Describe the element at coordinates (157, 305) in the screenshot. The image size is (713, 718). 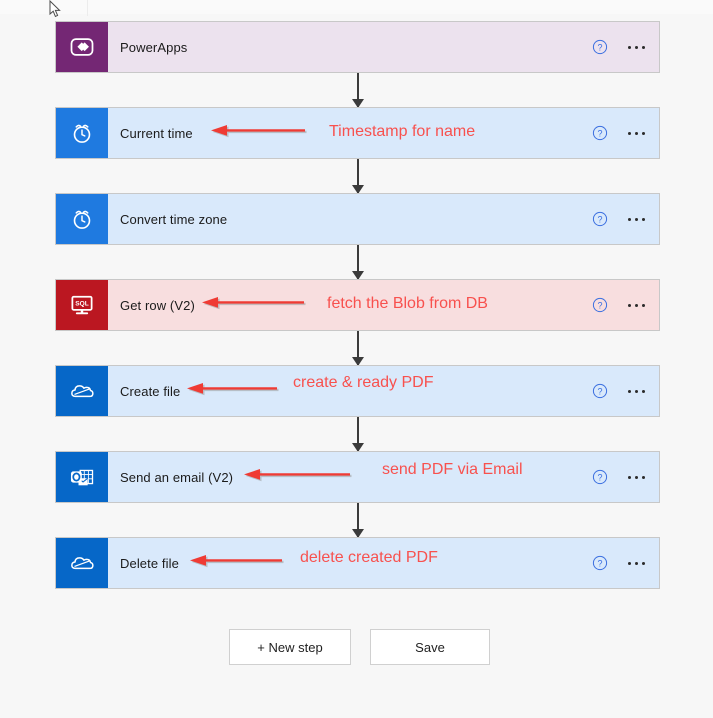
I see `flow-step-title: Get row (V2)` at that location.